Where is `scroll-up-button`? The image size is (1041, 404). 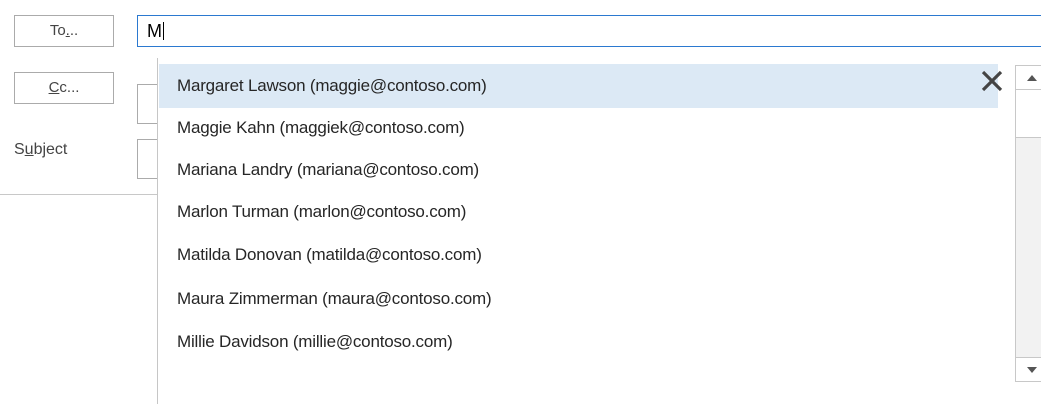 scroll-up-button is located at coordinates (1028, 78).